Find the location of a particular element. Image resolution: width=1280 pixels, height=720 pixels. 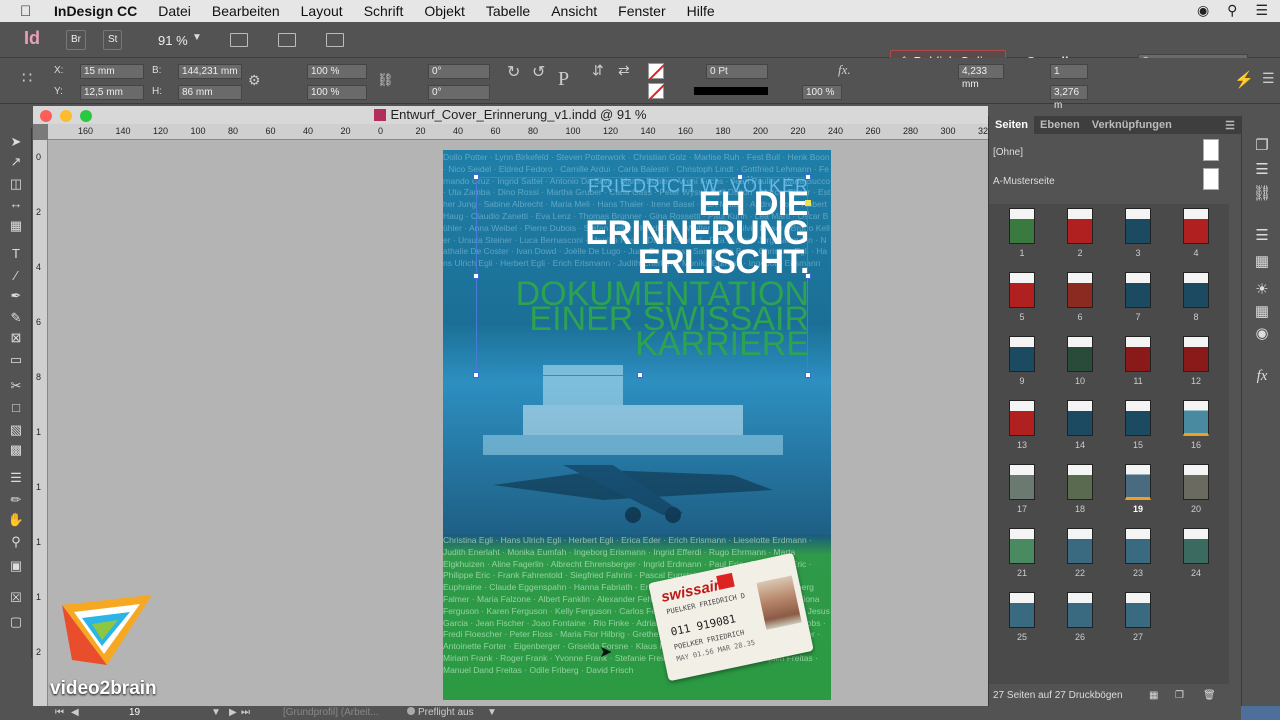

page-number-field: 19 is located at coordinates (134, 712).